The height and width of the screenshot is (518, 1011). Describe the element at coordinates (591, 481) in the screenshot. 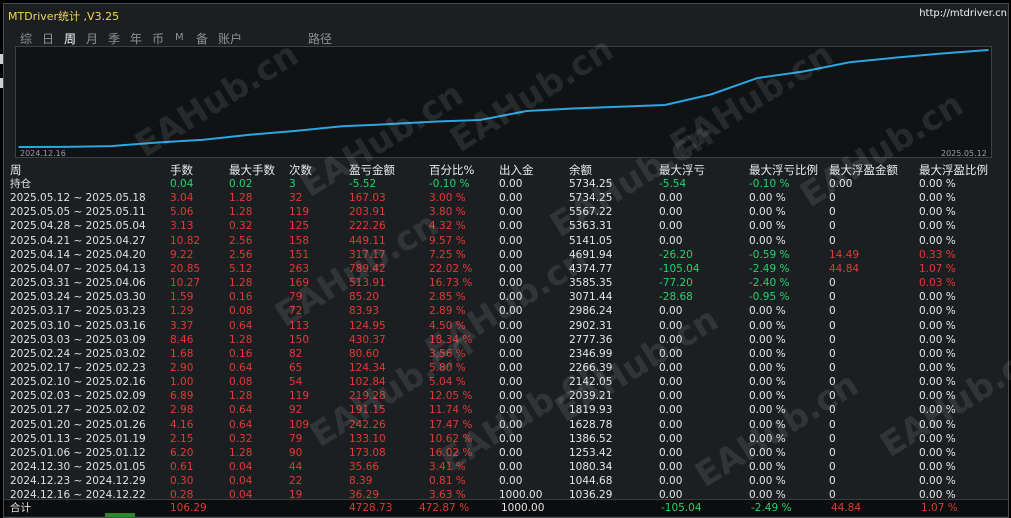

I see `cell-balance: 1044.68` at that location.